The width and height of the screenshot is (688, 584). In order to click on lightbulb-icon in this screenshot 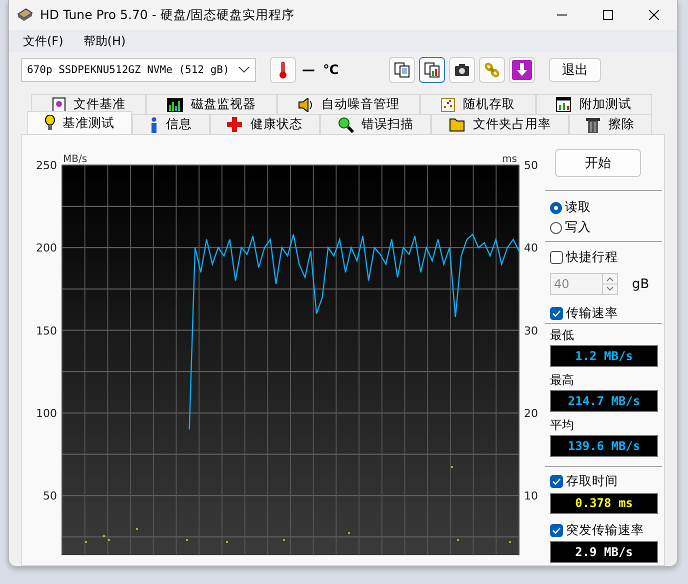, I will do `click(49, 123)`.